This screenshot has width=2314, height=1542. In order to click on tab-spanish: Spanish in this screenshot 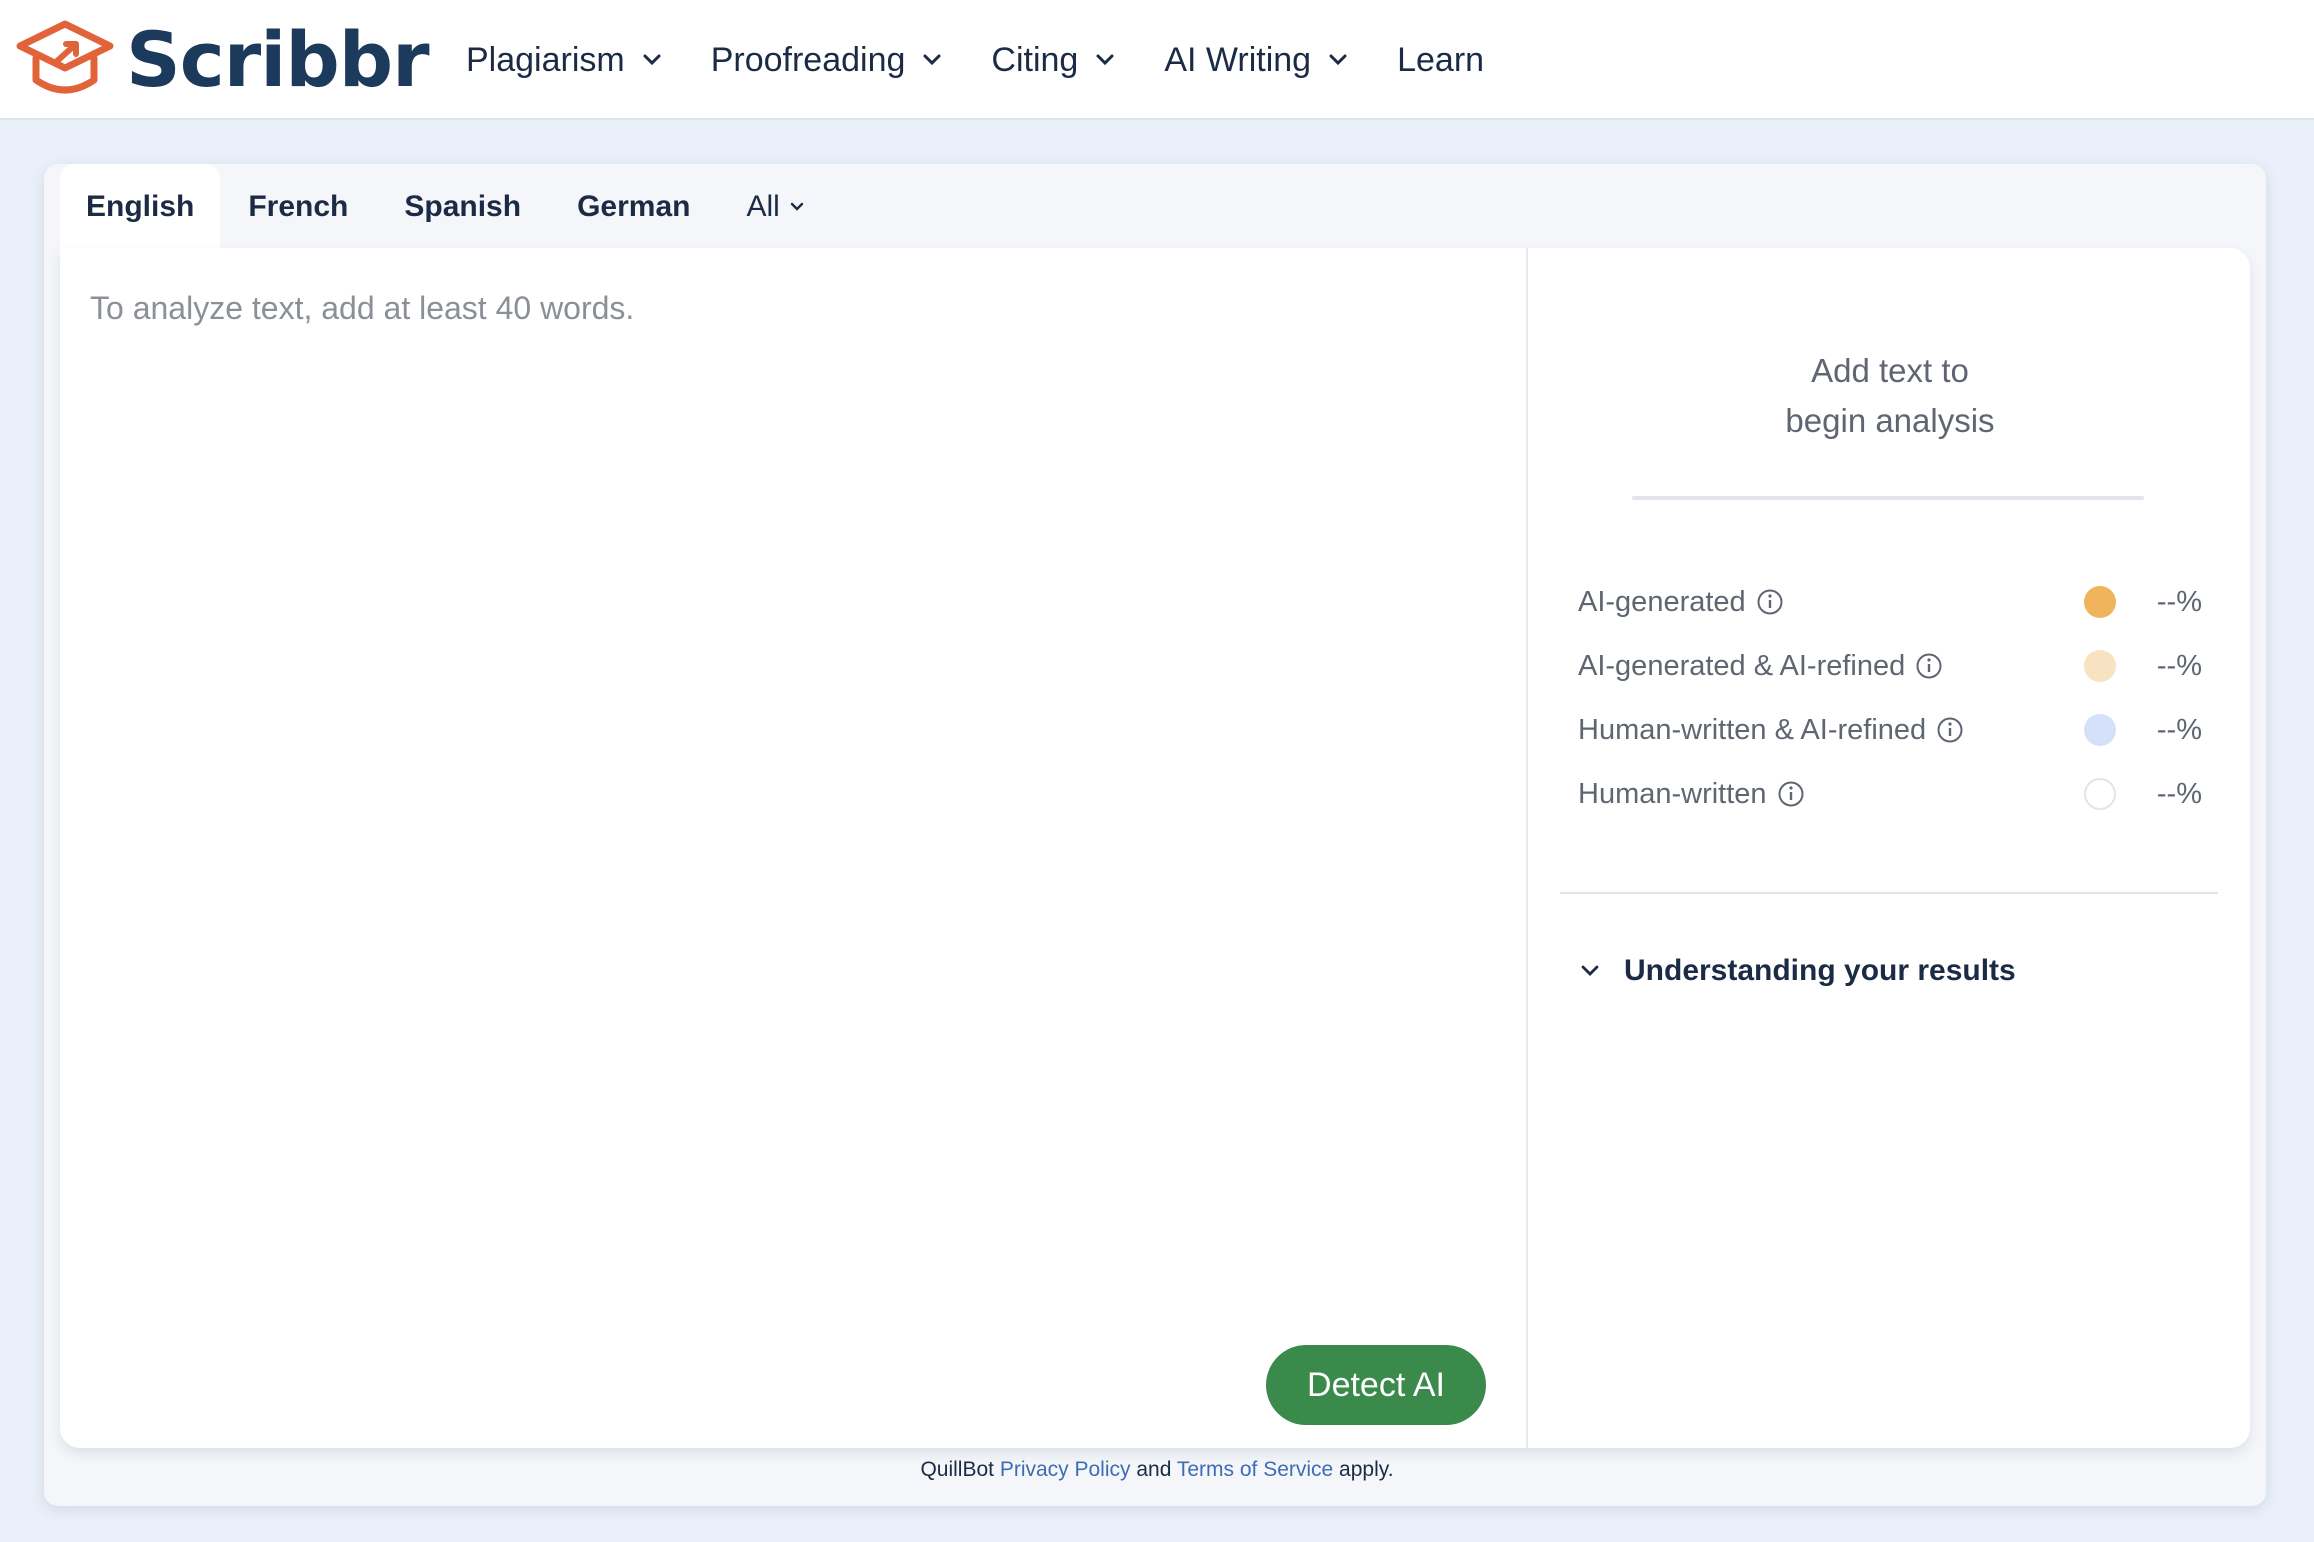, I will do `click(462, 207)`.